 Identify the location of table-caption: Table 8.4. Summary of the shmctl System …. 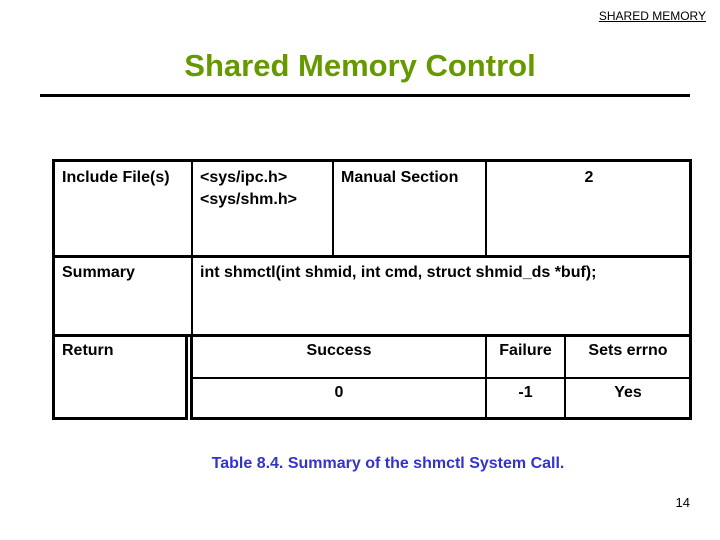
(388, 463).